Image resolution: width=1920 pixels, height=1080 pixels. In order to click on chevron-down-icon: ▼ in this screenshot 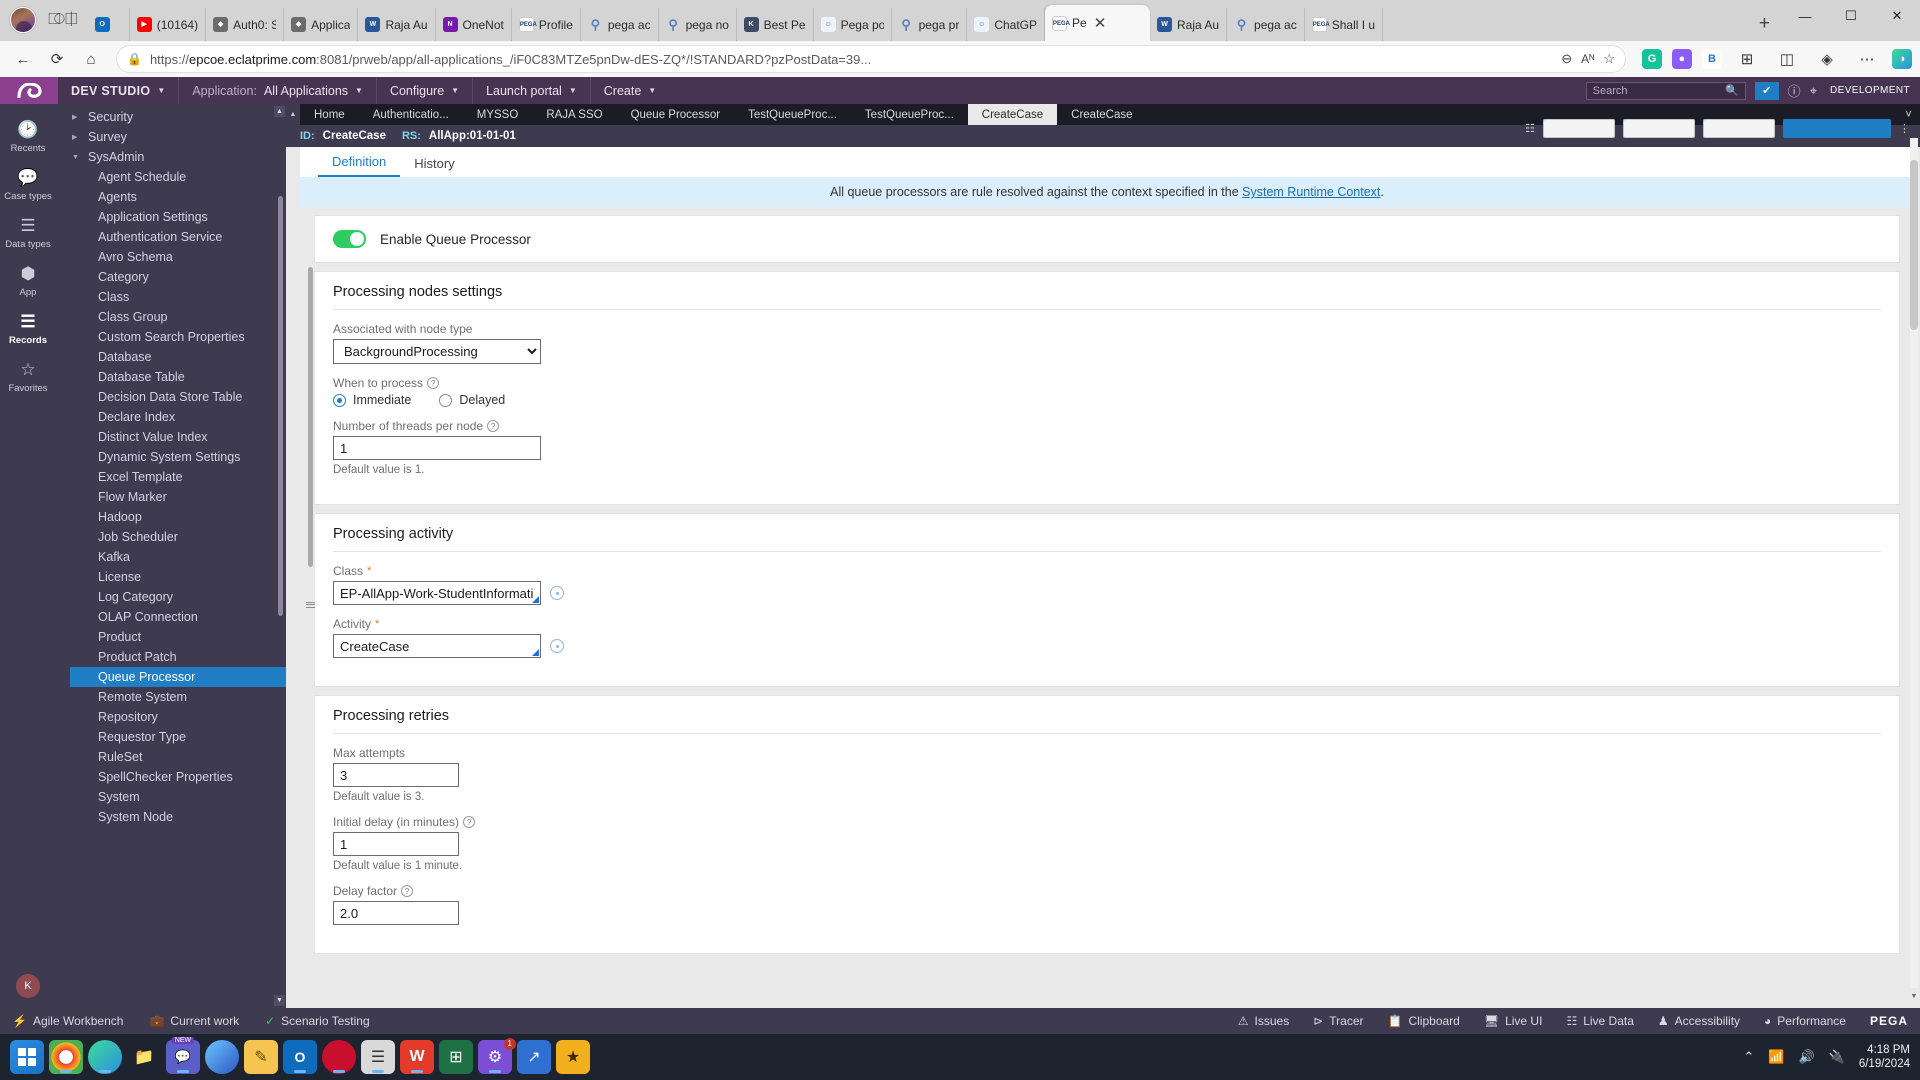, I will do `click(77, 157)`.